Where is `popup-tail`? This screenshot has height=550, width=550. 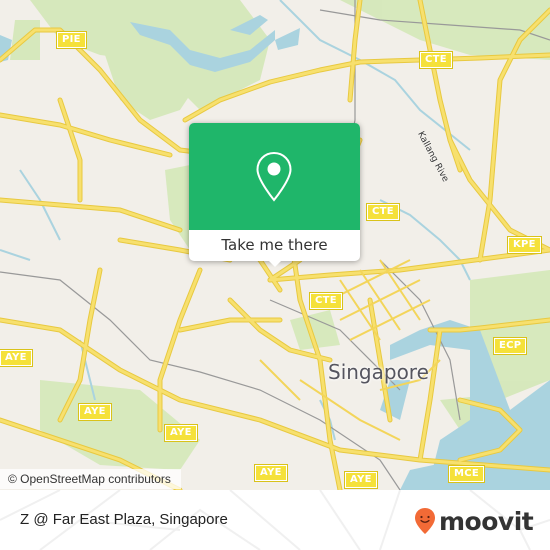
popup-tail is located at coordinates (275, 264).